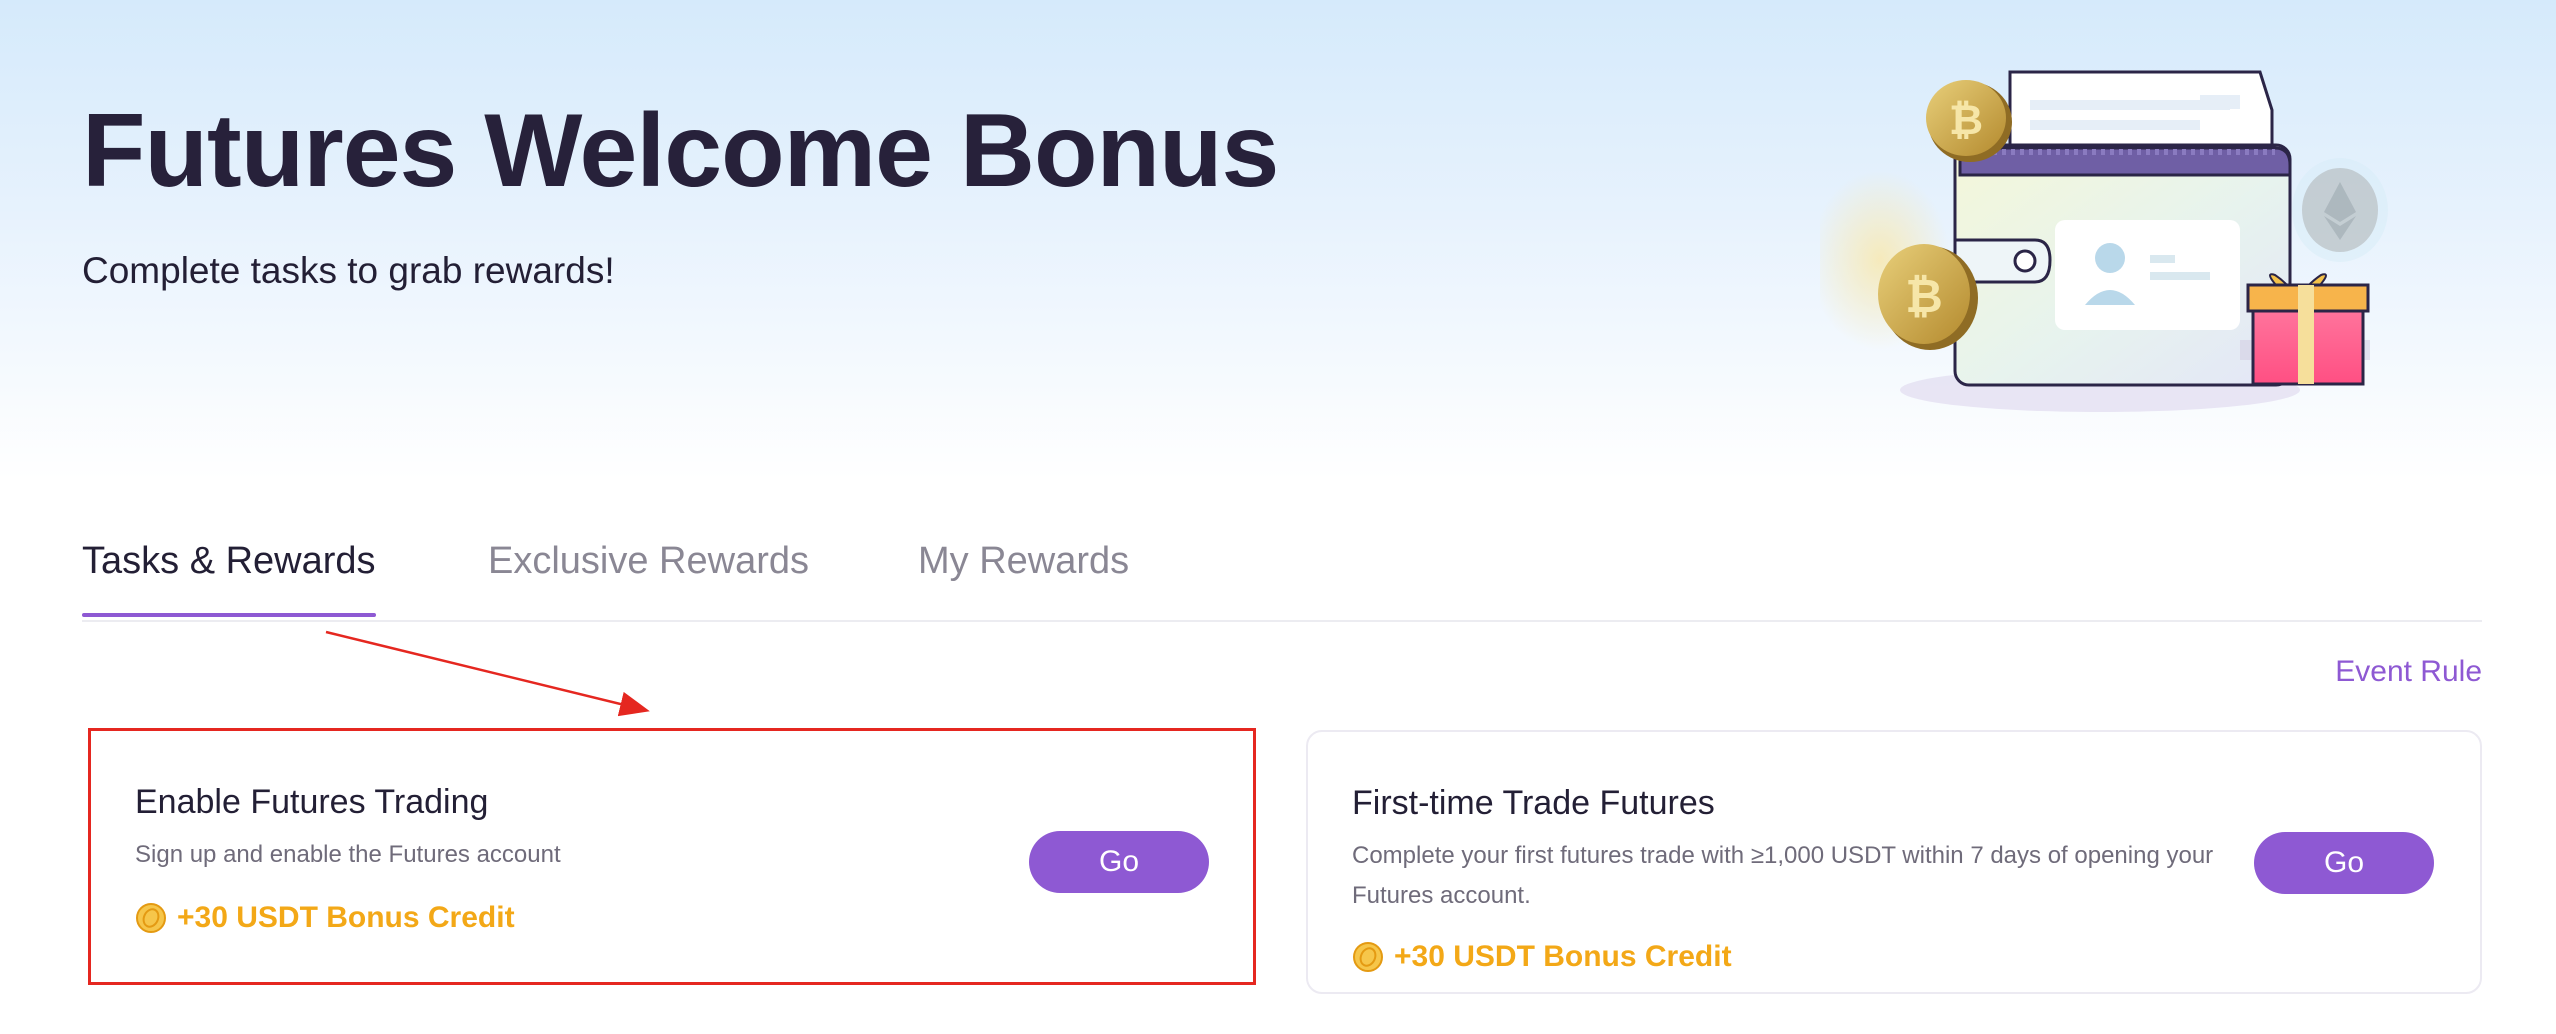 The height and width of the screenshot is (1034, 2556). Describe the element at coordinates (2408, 672) in the screenshot. I see `event-rule-link: Event Rule` at that location.